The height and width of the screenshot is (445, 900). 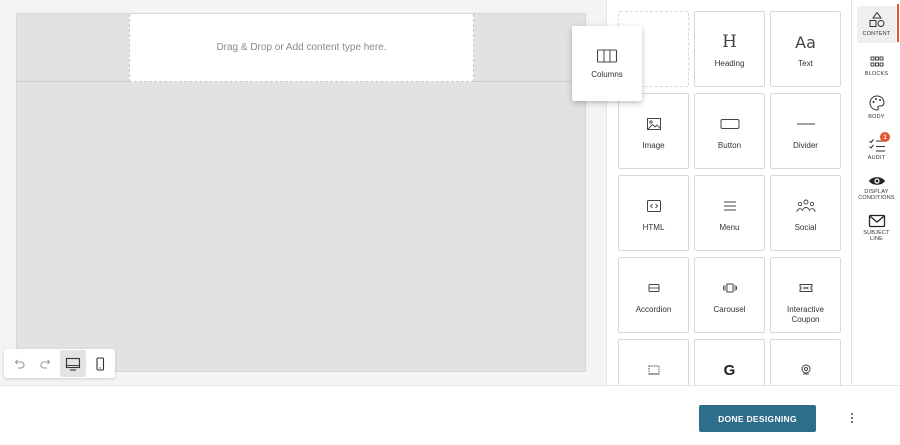 What do you see at coordinates (876, 148) in the screenshot?
I see `sidebar-item-audit: 1 AUDIT` at bounding box center [876, 148].